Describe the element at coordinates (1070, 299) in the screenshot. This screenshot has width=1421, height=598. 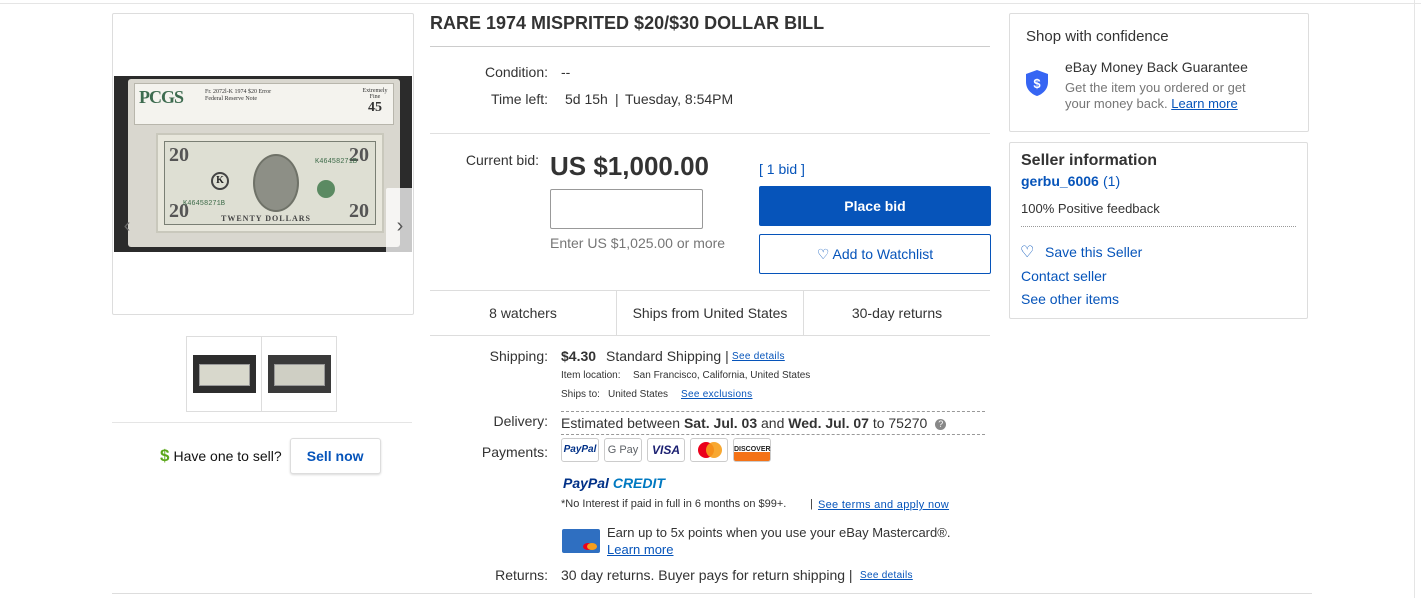
I see `see-other-items-link: See other items` at that location.